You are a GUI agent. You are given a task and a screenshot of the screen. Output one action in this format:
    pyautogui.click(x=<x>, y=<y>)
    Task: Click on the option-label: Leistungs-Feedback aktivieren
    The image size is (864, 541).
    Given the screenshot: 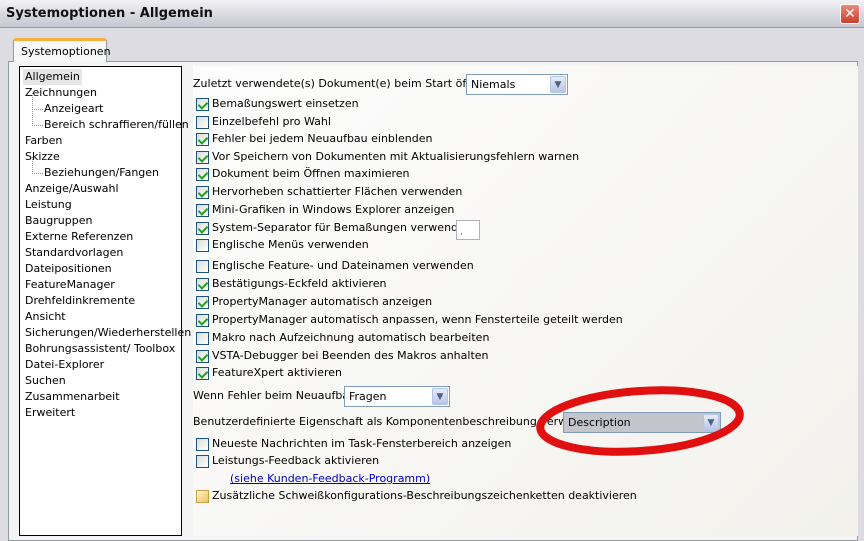 What is the action you would take?
    pyautogui.click(x=296, y=460)
    